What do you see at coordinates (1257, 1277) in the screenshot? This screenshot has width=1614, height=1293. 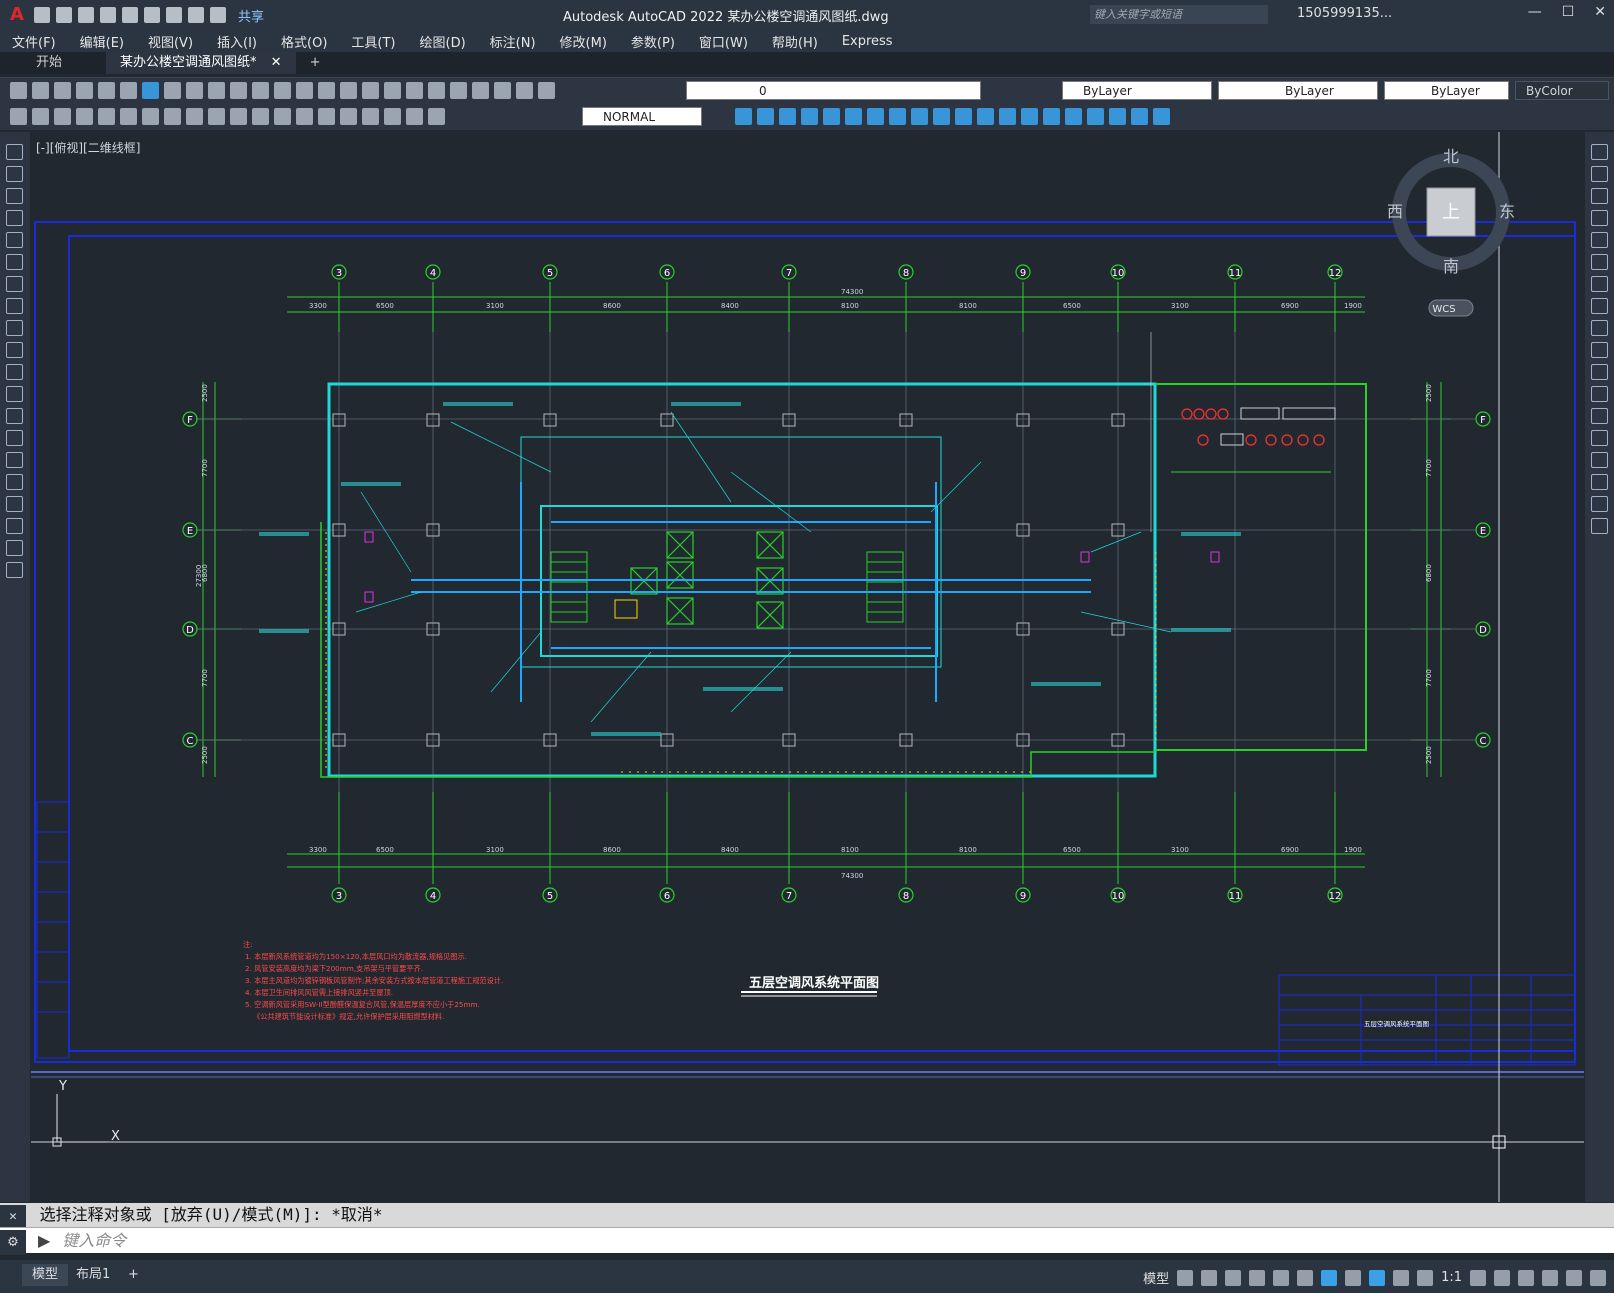 I see `polar-icon` at bounding box center [1257, 1277].